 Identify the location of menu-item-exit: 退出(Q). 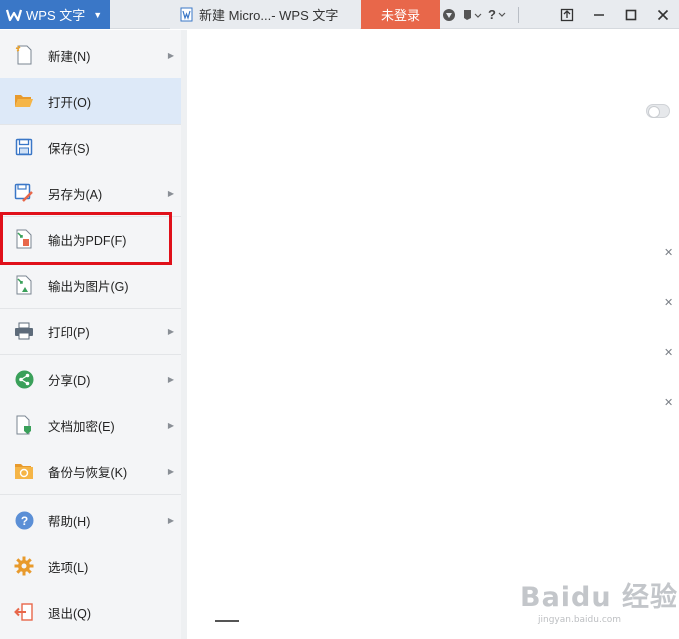
(90, 612).